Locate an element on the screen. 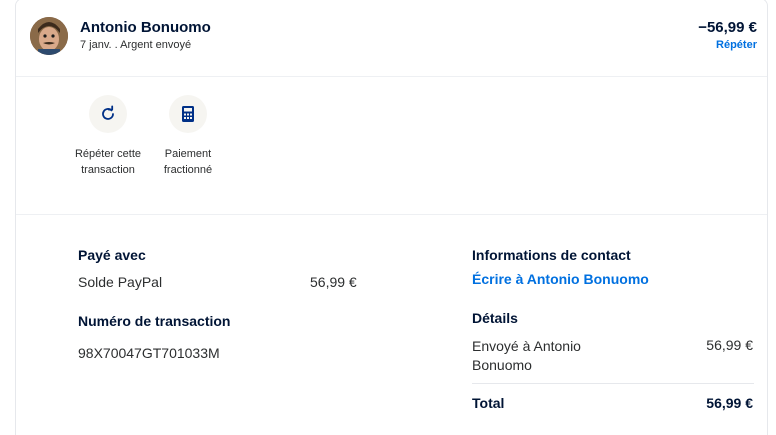 Image resolution: width=776 pixels, height=435 pixels. write-to-contact-link: Écrire à Antonio Bonuomo is located at coordinates (560, 279).